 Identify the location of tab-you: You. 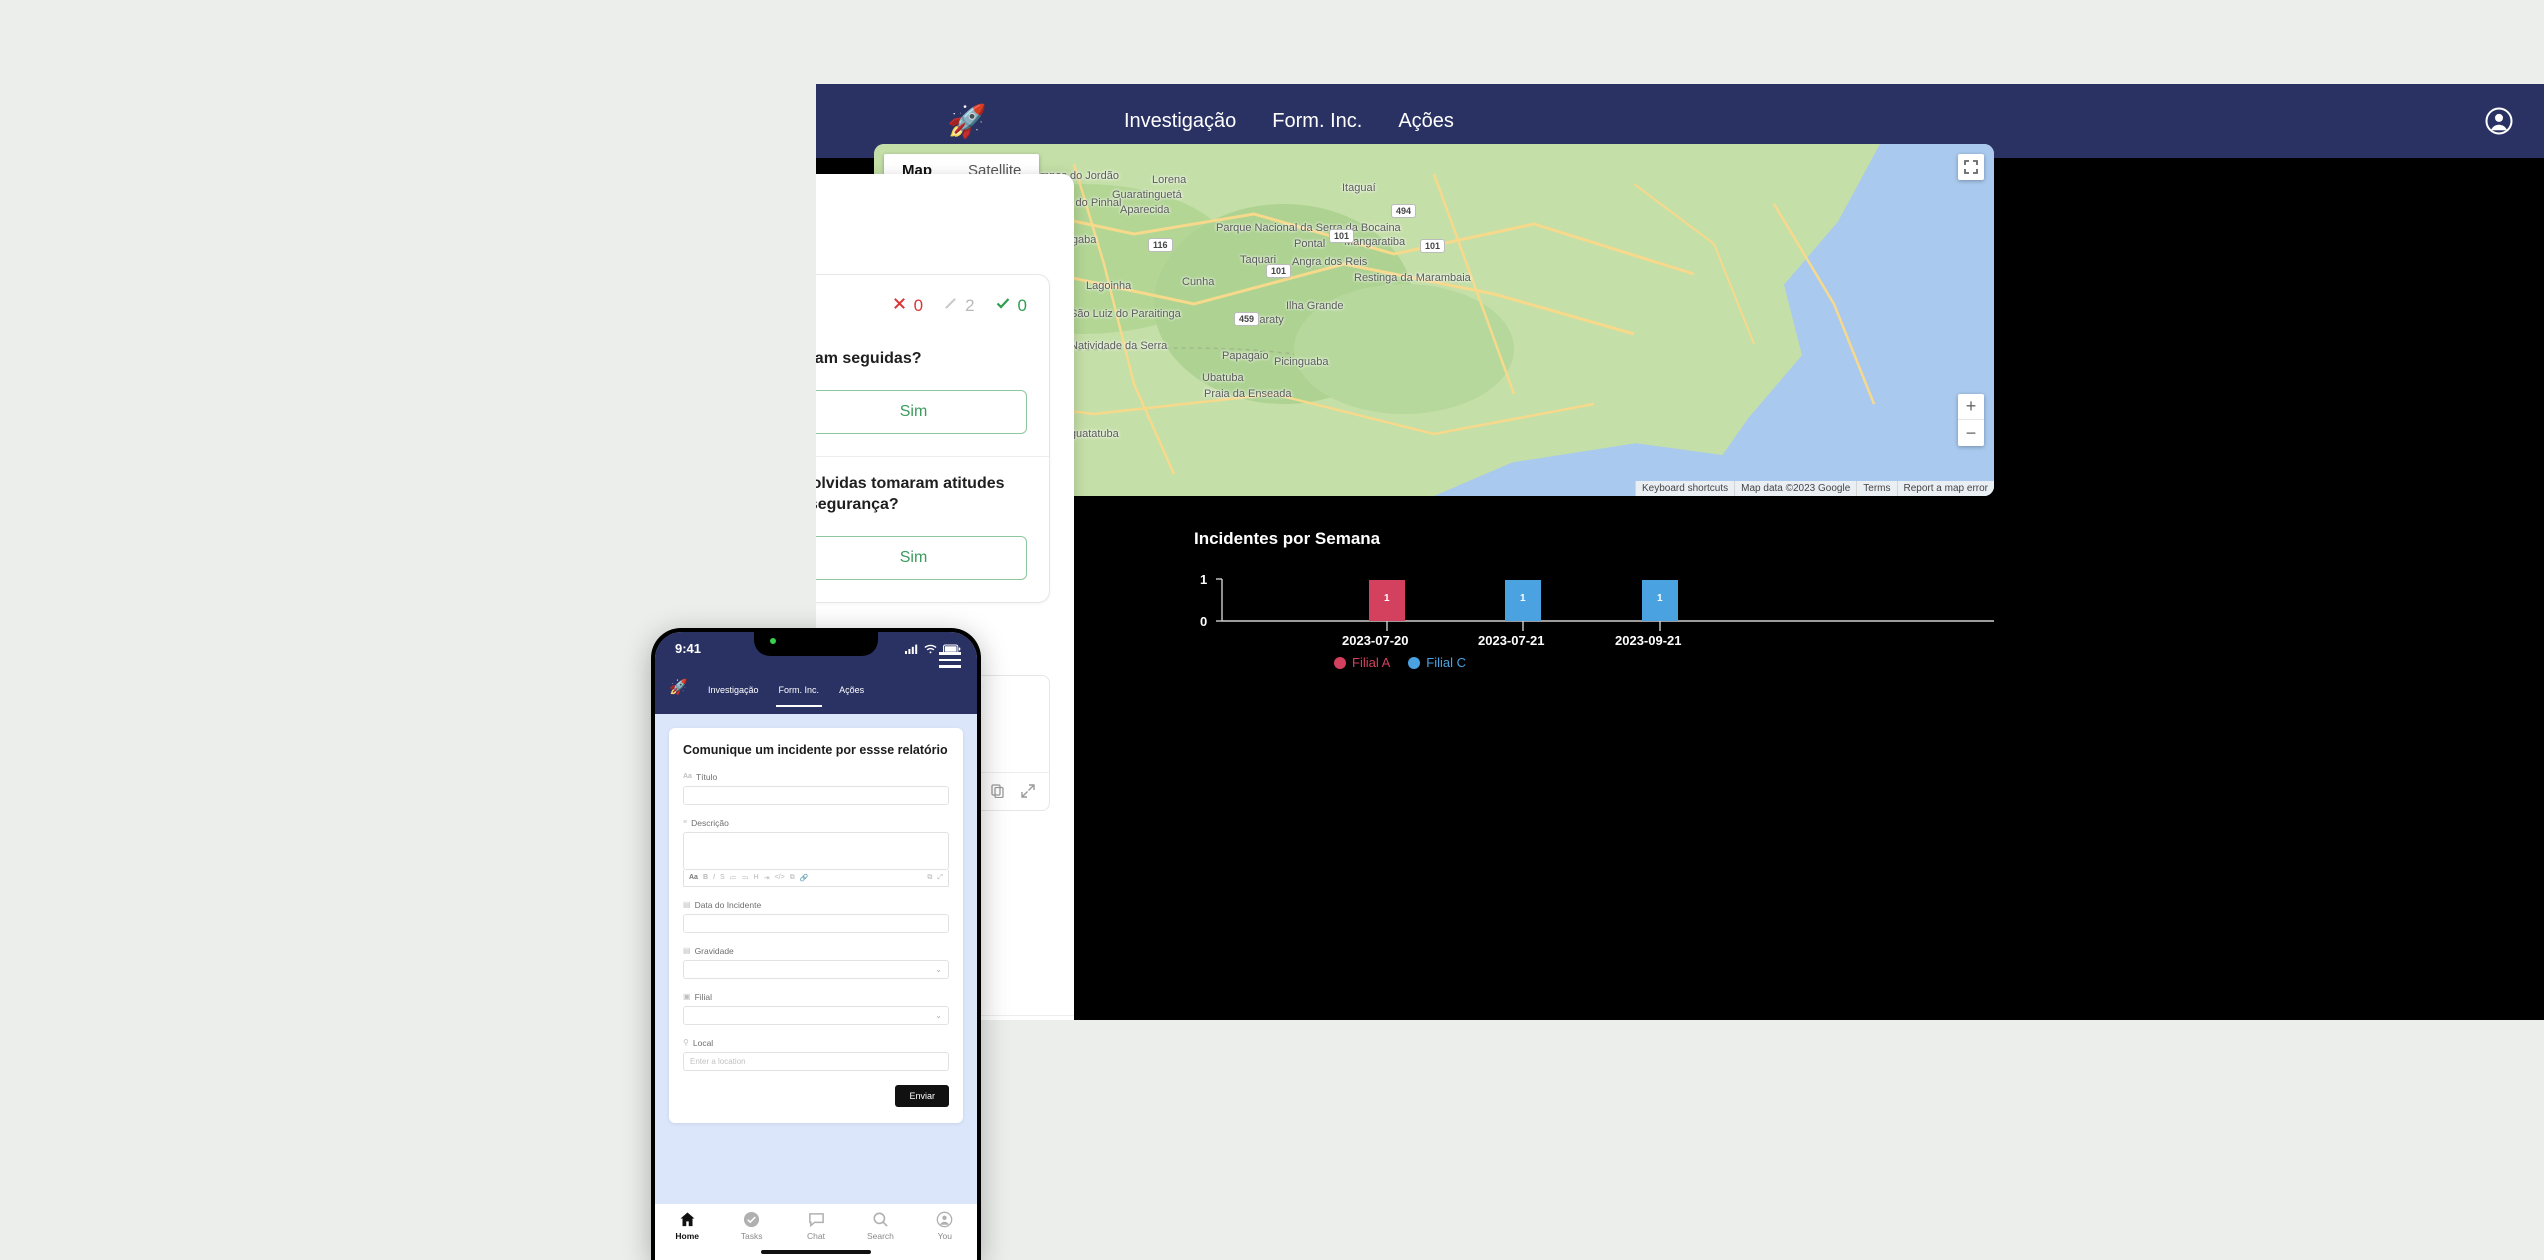
(945, 1226).